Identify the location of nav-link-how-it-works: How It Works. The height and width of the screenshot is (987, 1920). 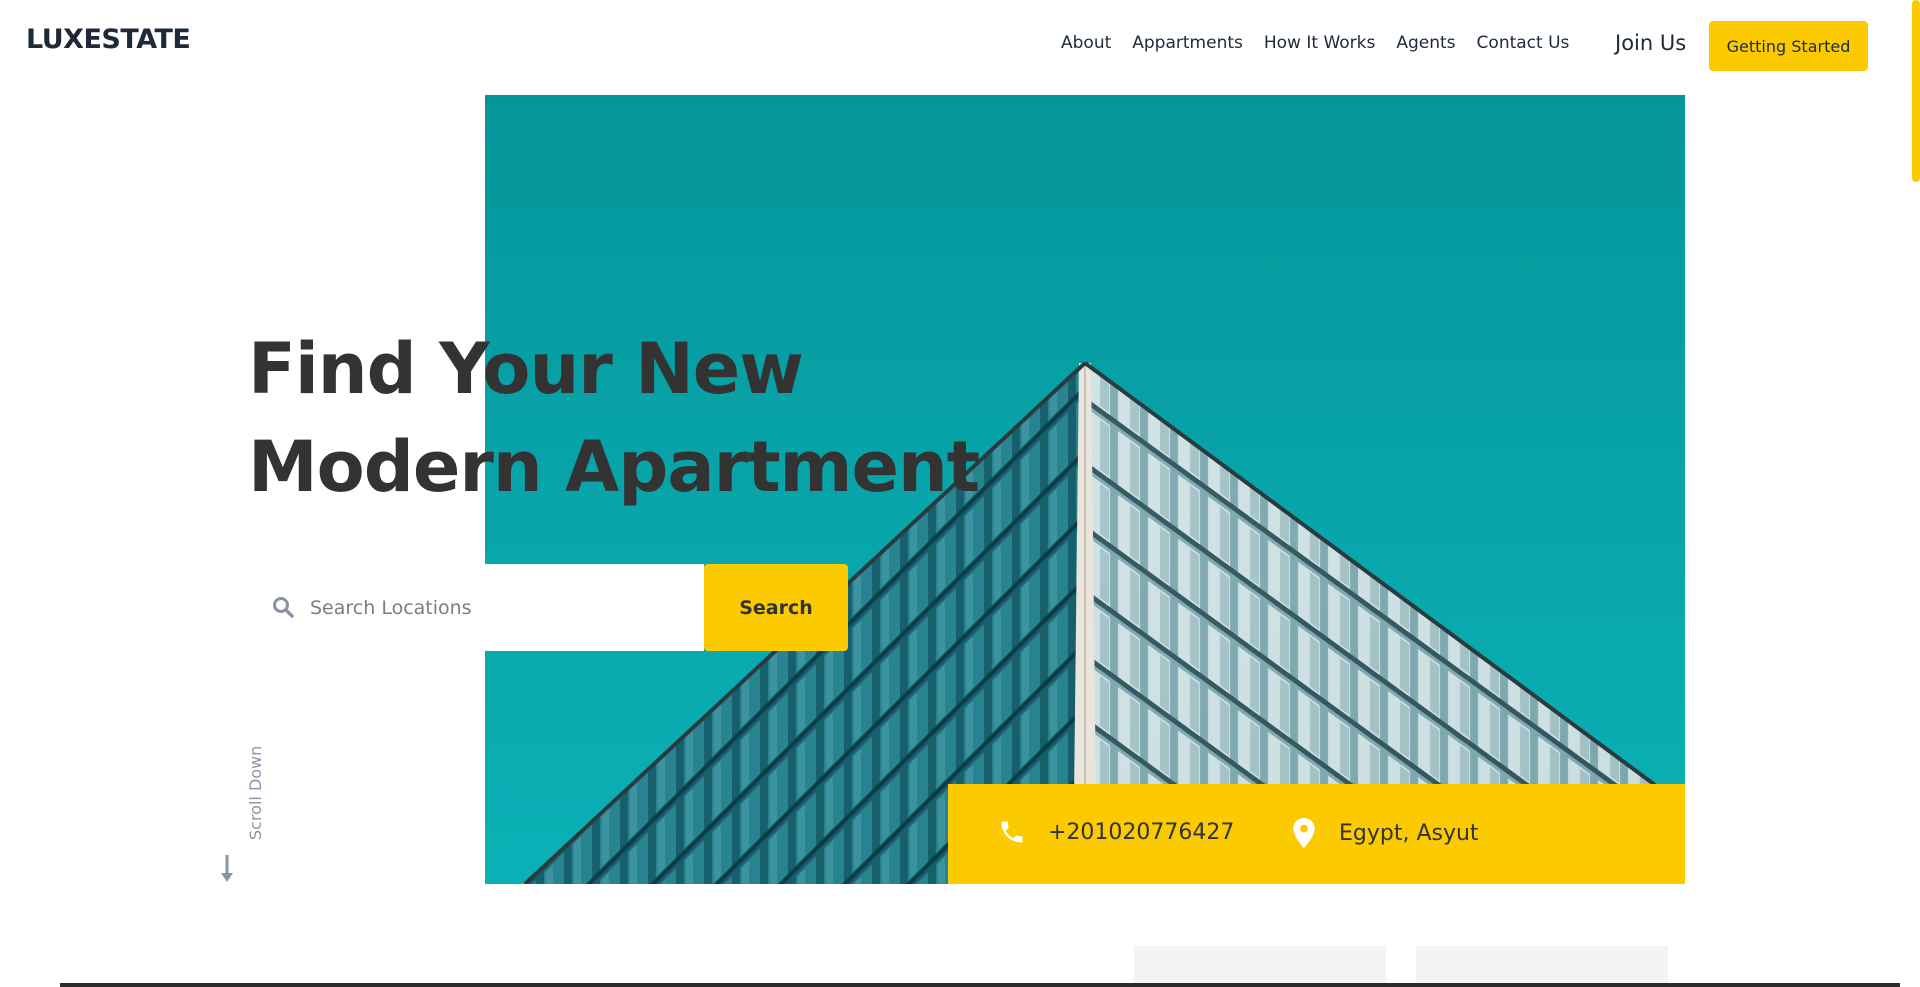
(1319, 43).